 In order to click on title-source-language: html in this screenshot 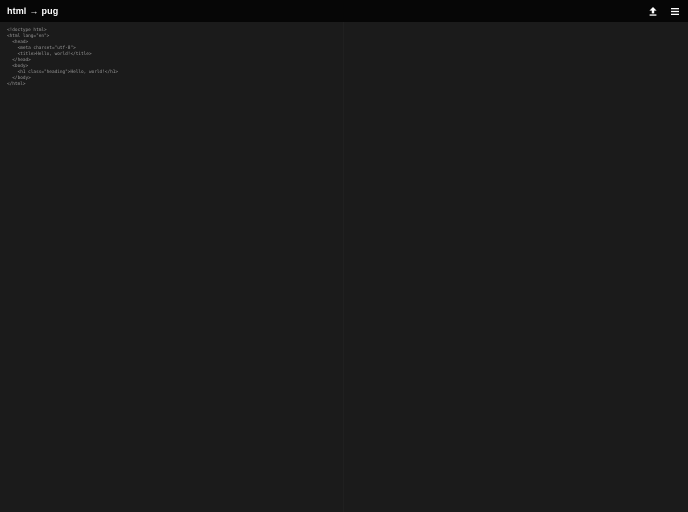, I will do `click(17, 11)`.